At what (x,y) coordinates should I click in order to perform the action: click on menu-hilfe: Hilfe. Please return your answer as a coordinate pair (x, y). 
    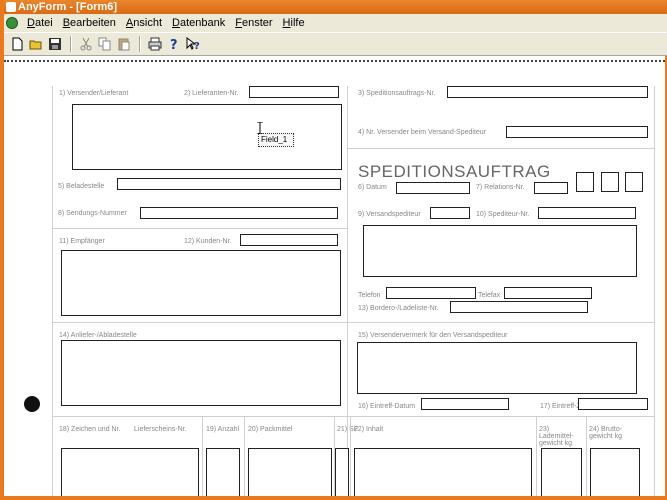
    Looking at the image, I should click on (294, 23).